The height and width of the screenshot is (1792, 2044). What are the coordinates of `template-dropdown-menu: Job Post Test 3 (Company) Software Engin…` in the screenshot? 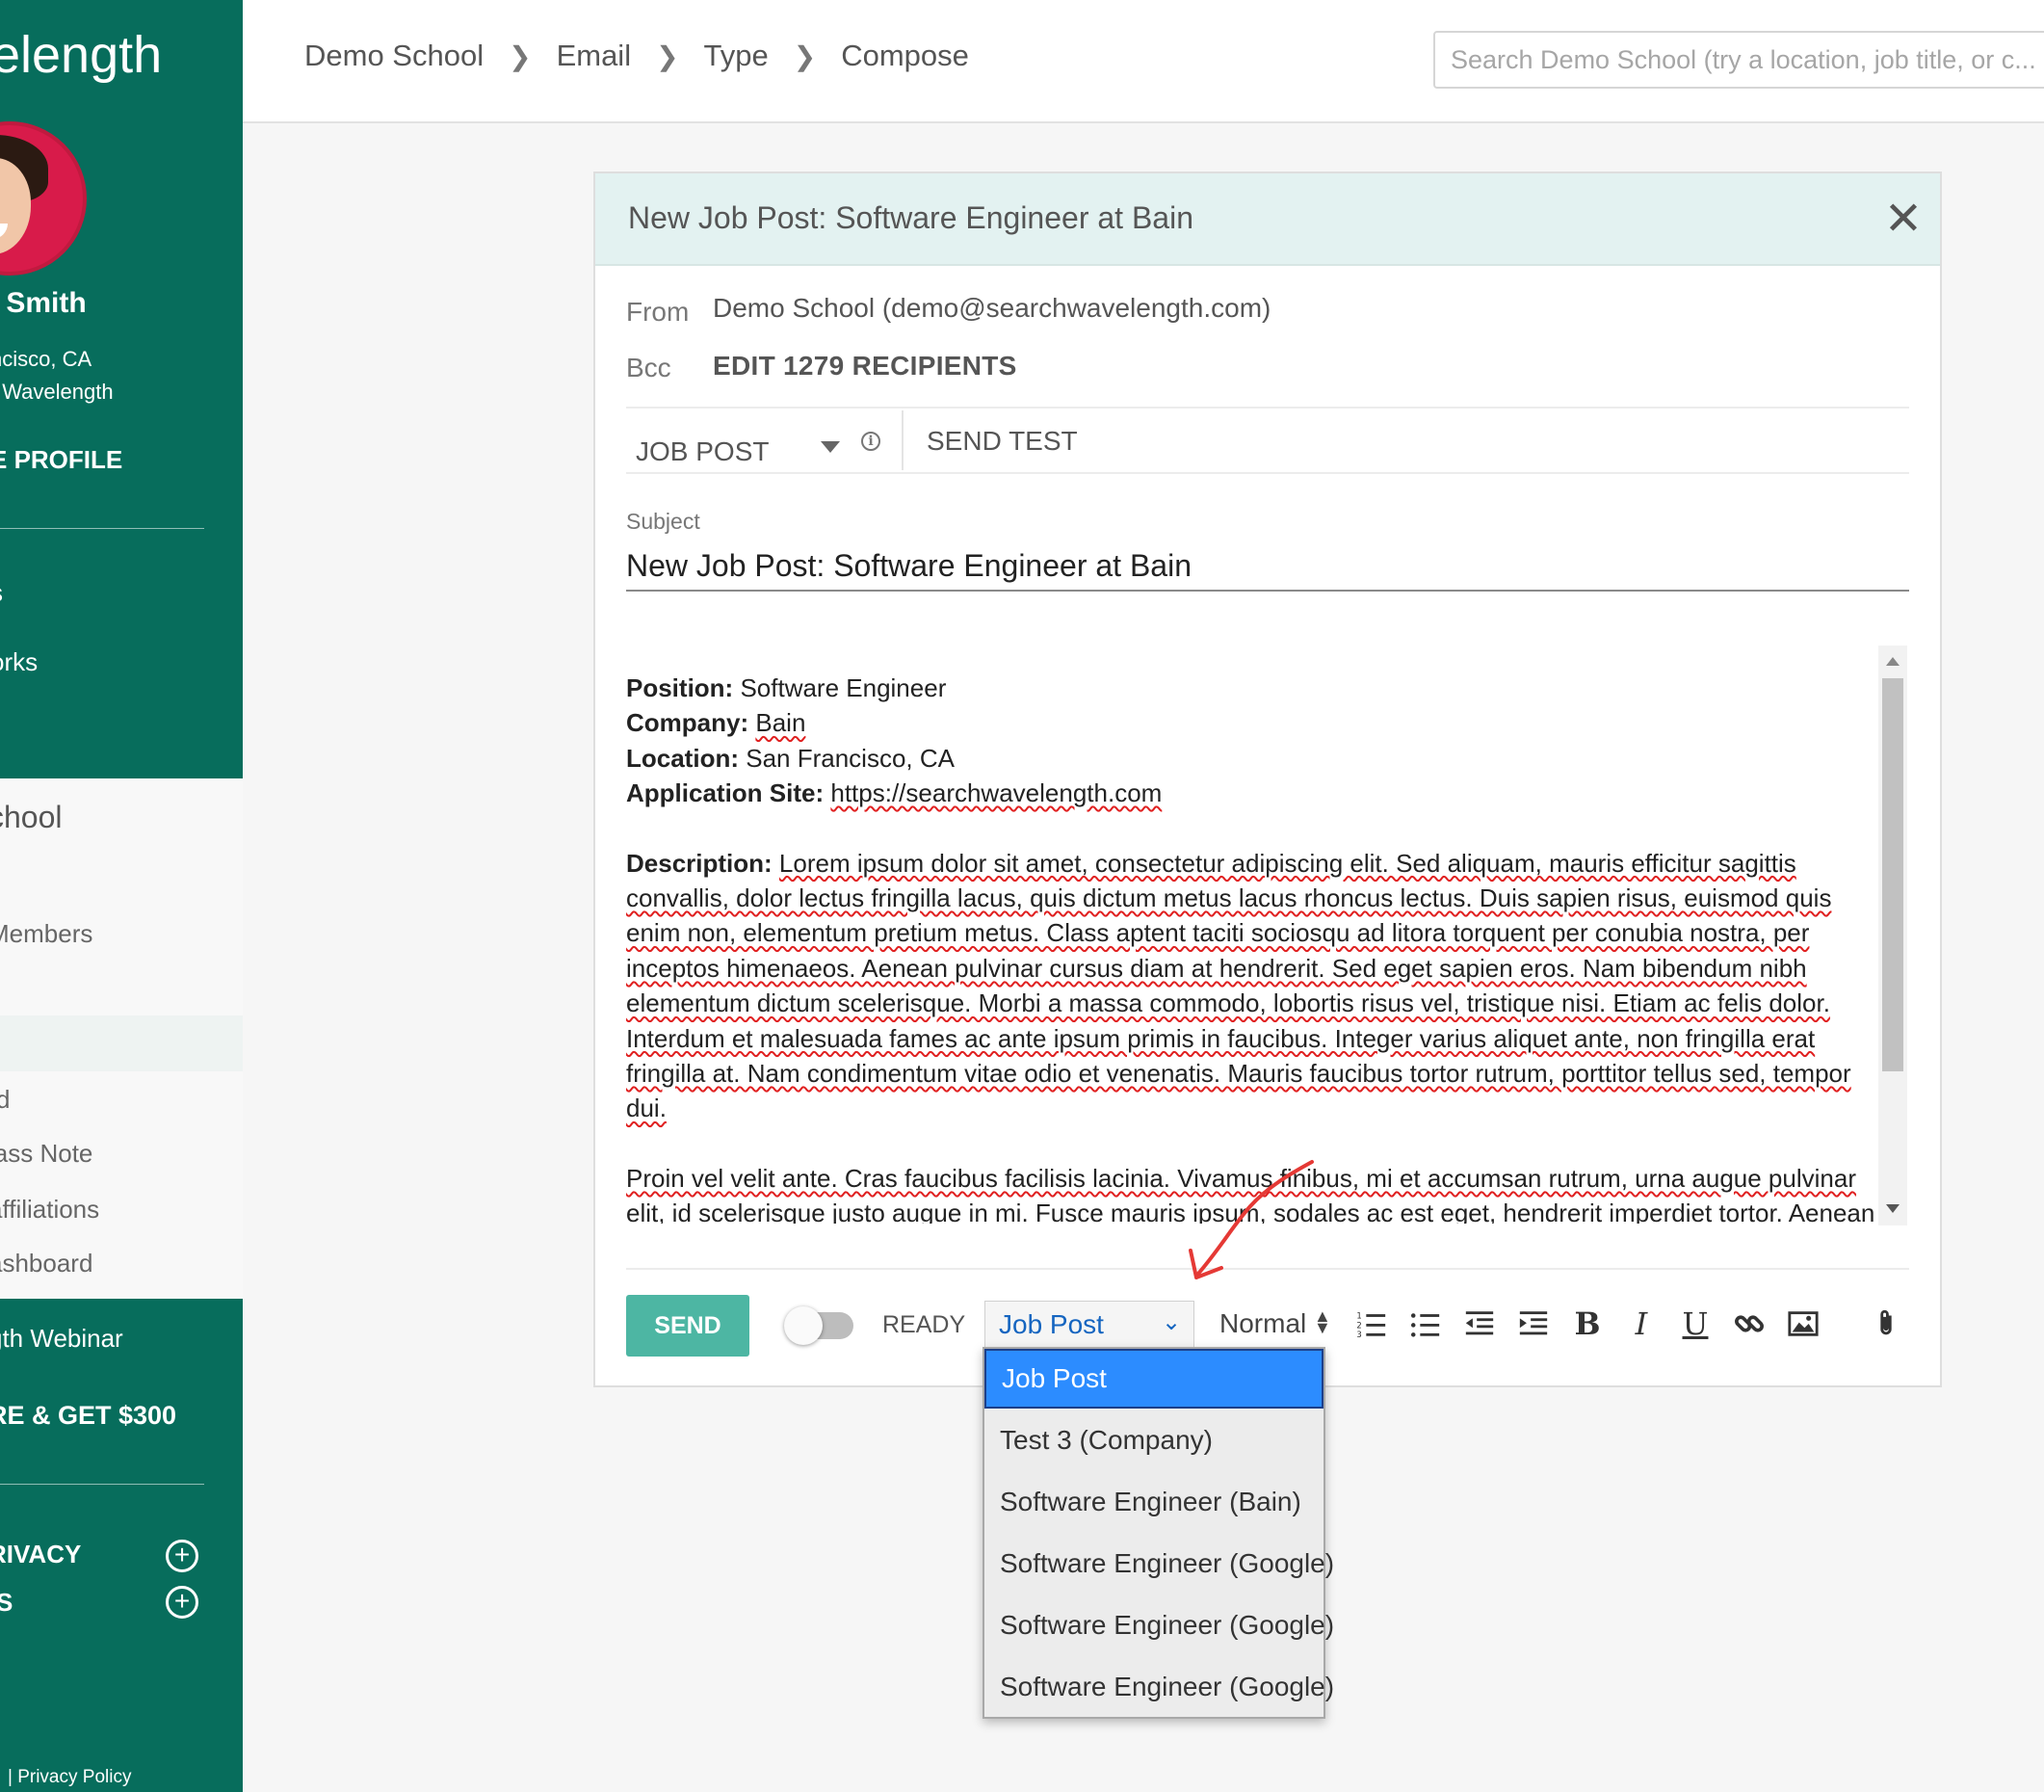 It's located at (1159, 1533).